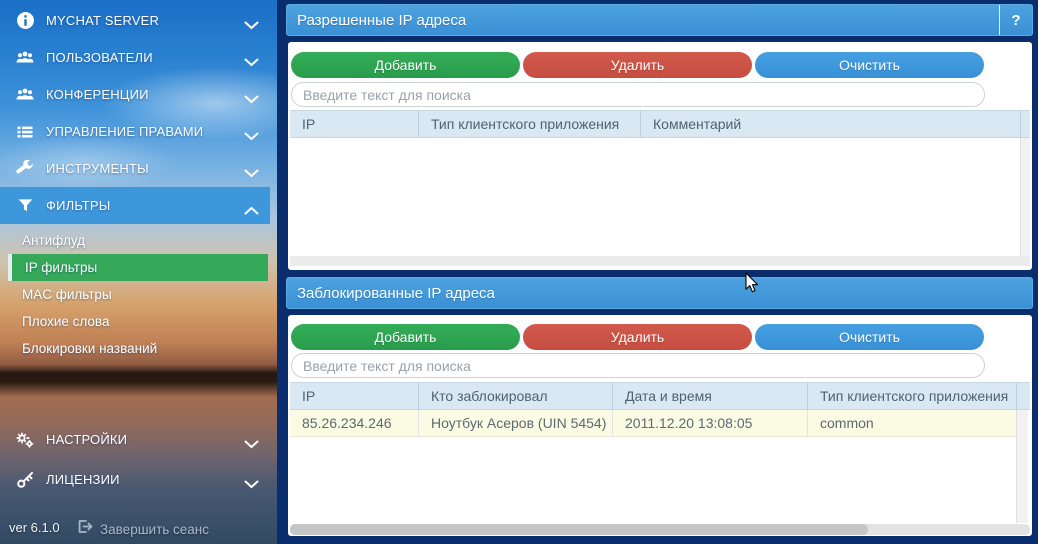  What do you see at coordinates (1025, 197) in the screenshot?
I see `allowed-table-vscrollbar` at bounding box center [1025, 197].